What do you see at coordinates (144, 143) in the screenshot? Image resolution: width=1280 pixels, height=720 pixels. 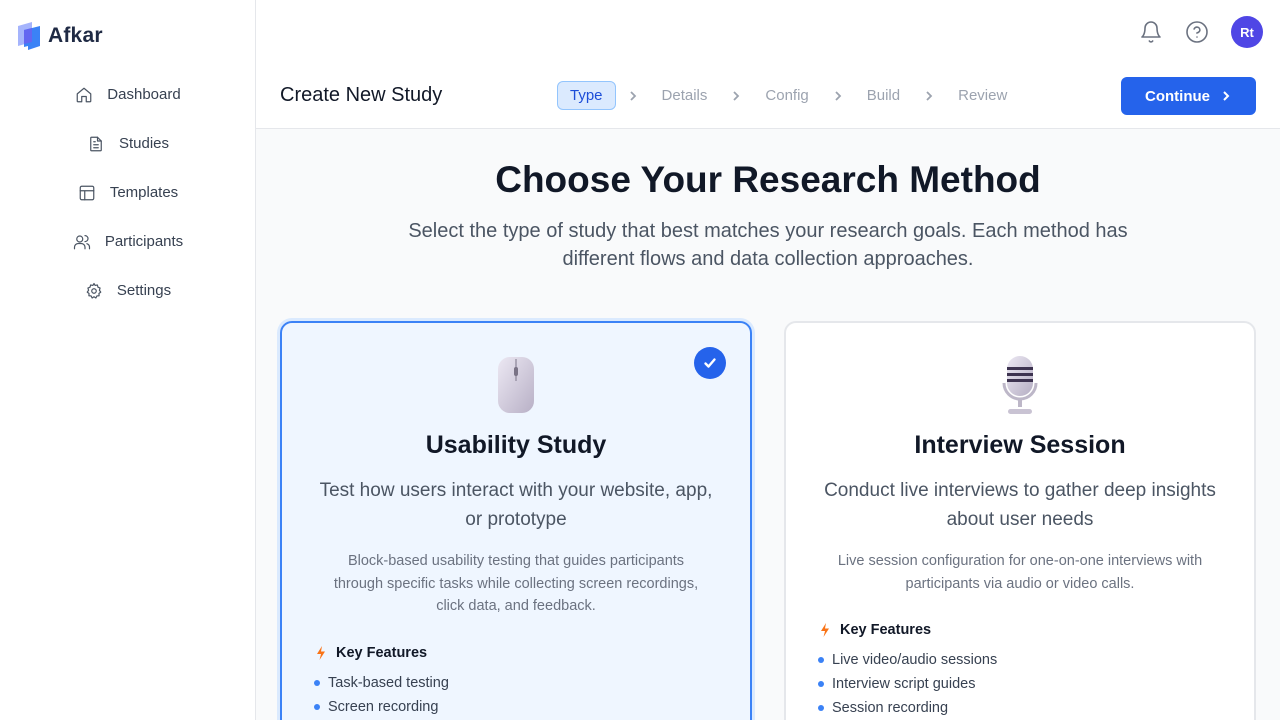 I see `sidebar-item-label: Studies` at bounding box center [144, 143].